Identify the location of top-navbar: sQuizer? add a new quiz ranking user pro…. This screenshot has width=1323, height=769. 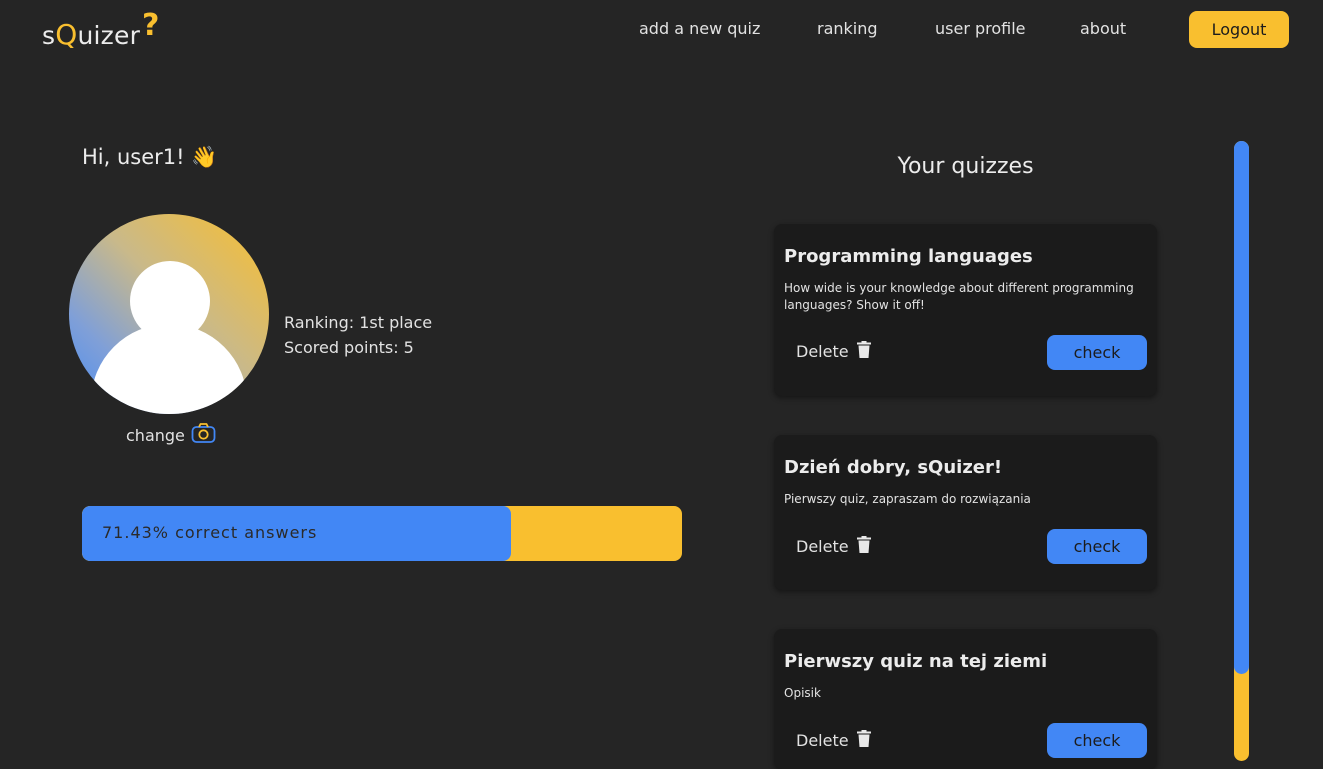
(661, 32).